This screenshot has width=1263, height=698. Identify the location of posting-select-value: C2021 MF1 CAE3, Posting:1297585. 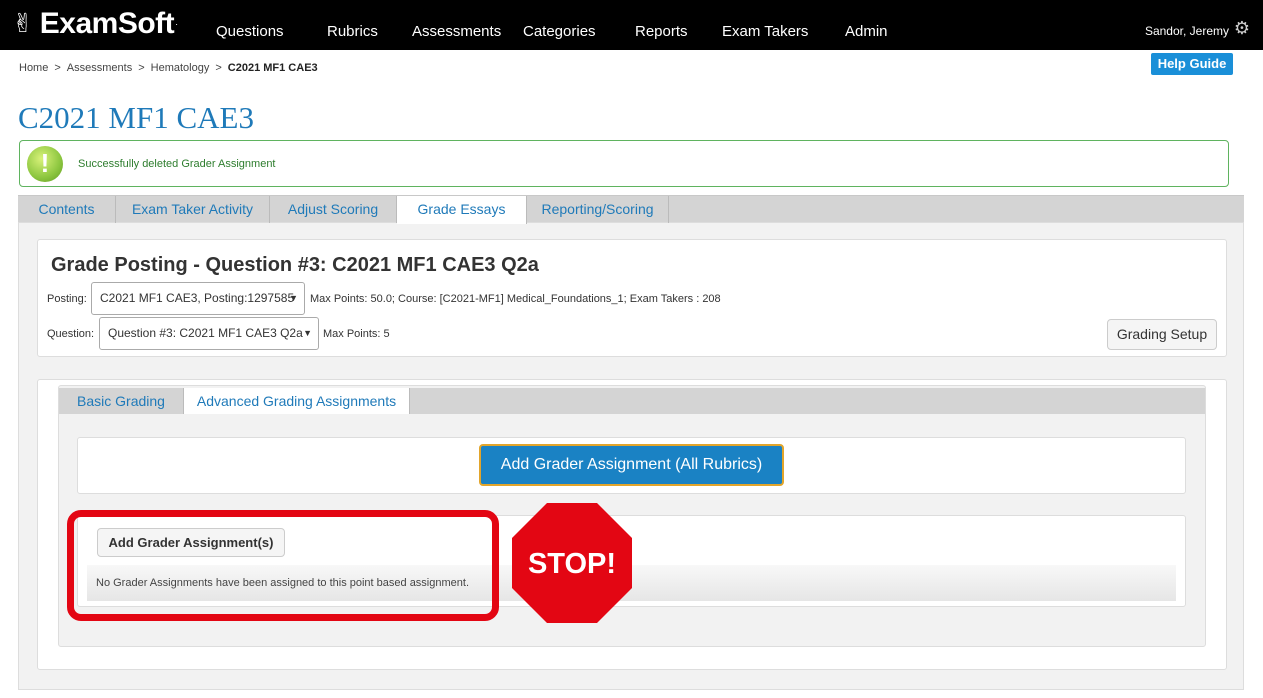
(197, 298).